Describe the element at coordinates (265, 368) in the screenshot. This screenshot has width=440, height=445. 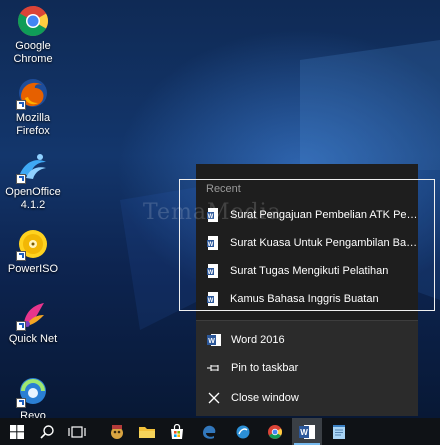
I see `pin-label: Pin to taskbar` at that location.